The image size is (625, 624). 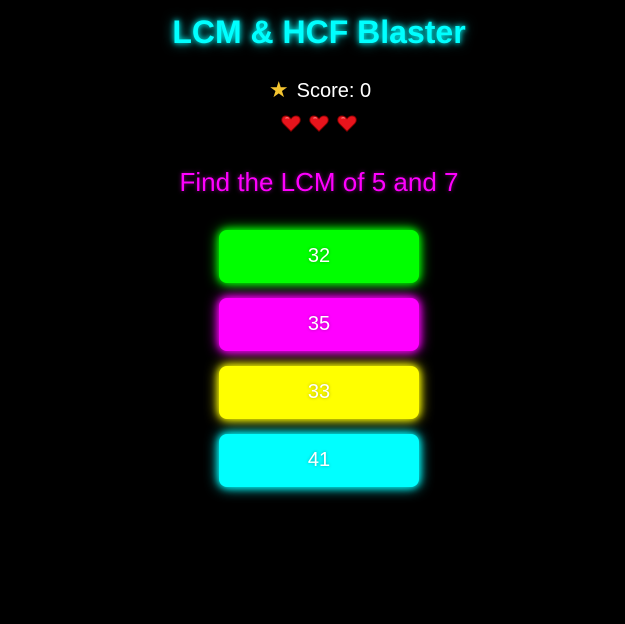 I want to click on answer-list: 32 35 33 41, so click(x=319, y=366).